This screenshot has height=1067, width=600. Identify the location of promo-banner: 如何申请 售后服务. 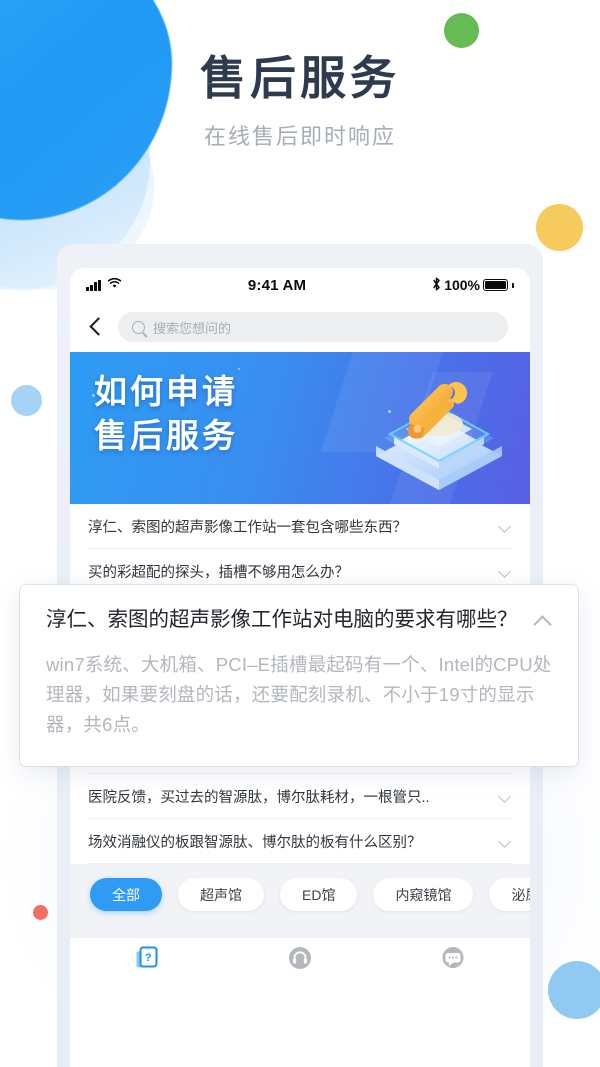
(300, 428).